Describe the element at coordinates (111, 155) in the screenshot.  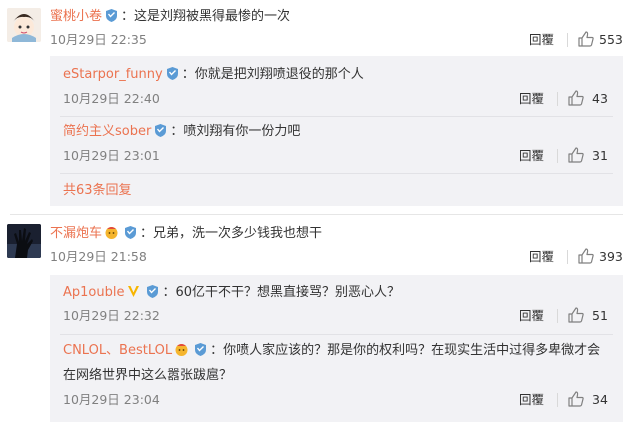
I see `reply-time: 10月29日 23:01` at that location.